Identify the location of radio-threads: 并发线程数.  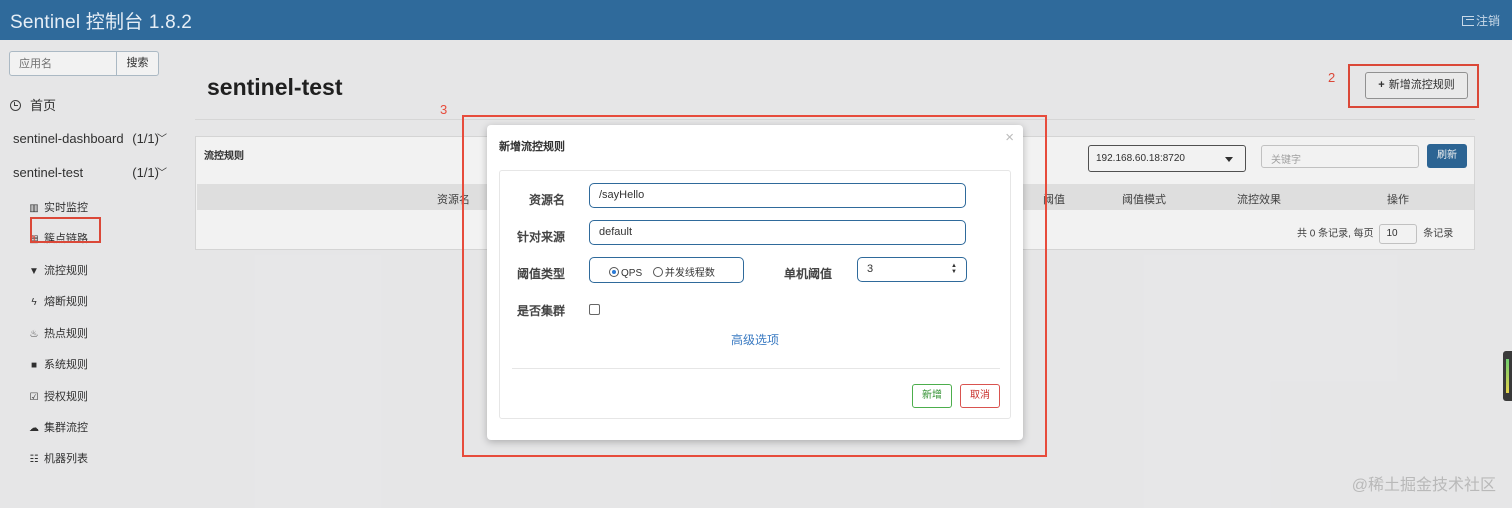
(683, 273).